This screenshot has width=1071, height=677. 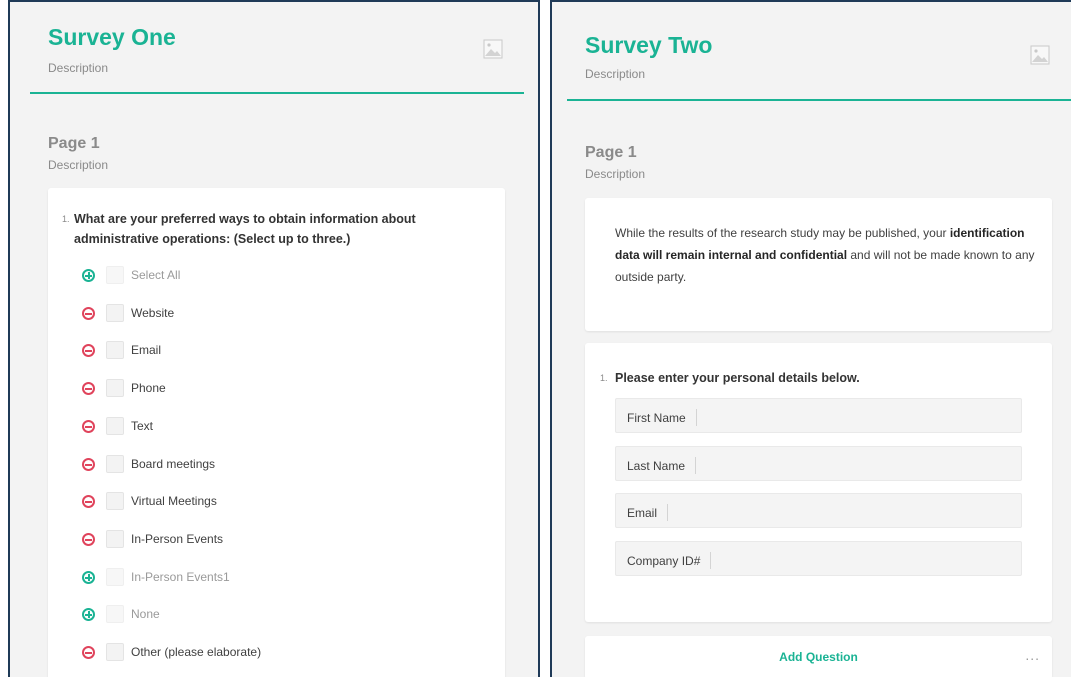 I want to click on choice-item: Select All, so click(x=276, y=277).